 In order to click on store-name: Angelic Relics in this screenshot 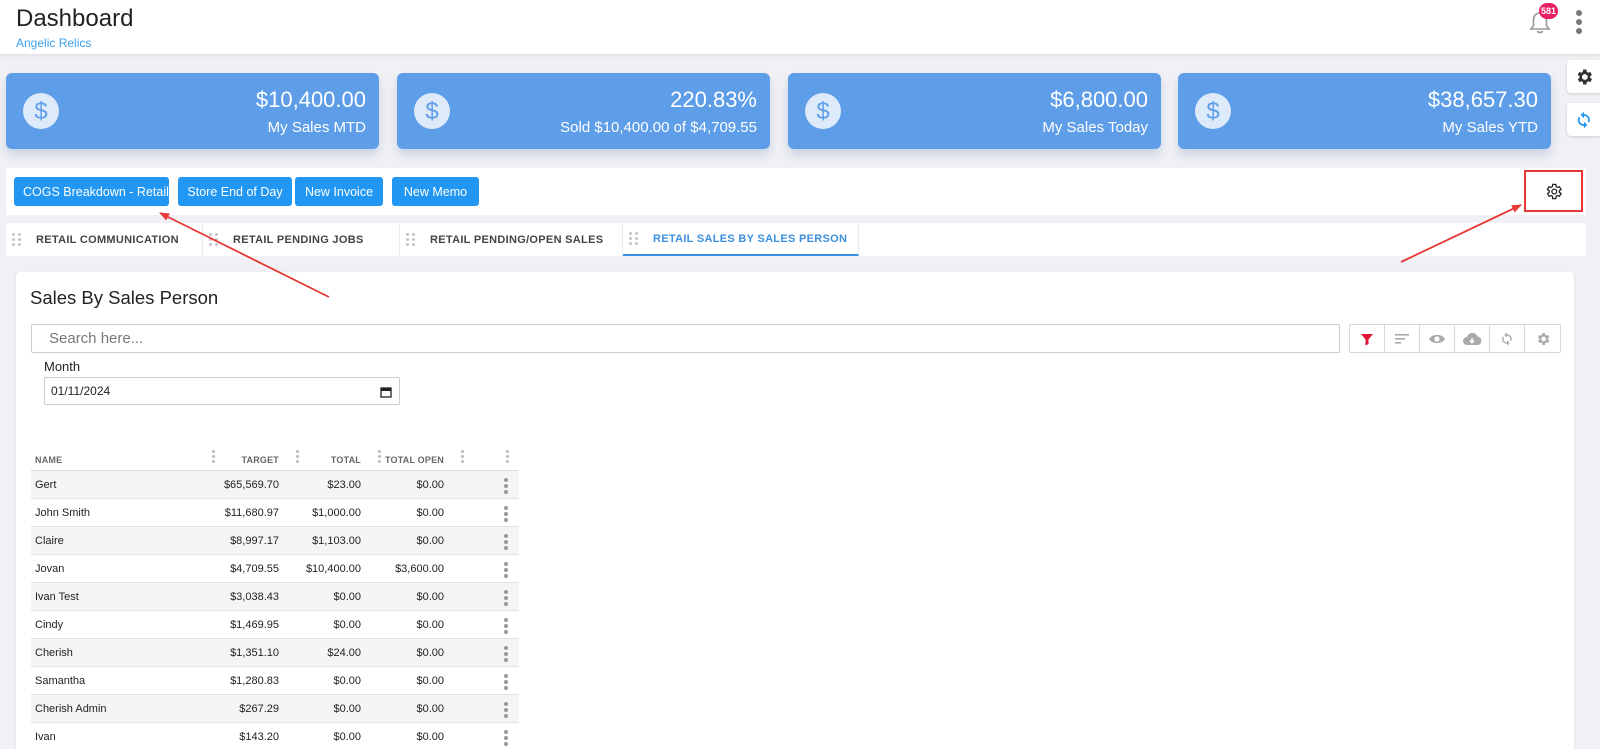, I will do `click(53, 43)`.